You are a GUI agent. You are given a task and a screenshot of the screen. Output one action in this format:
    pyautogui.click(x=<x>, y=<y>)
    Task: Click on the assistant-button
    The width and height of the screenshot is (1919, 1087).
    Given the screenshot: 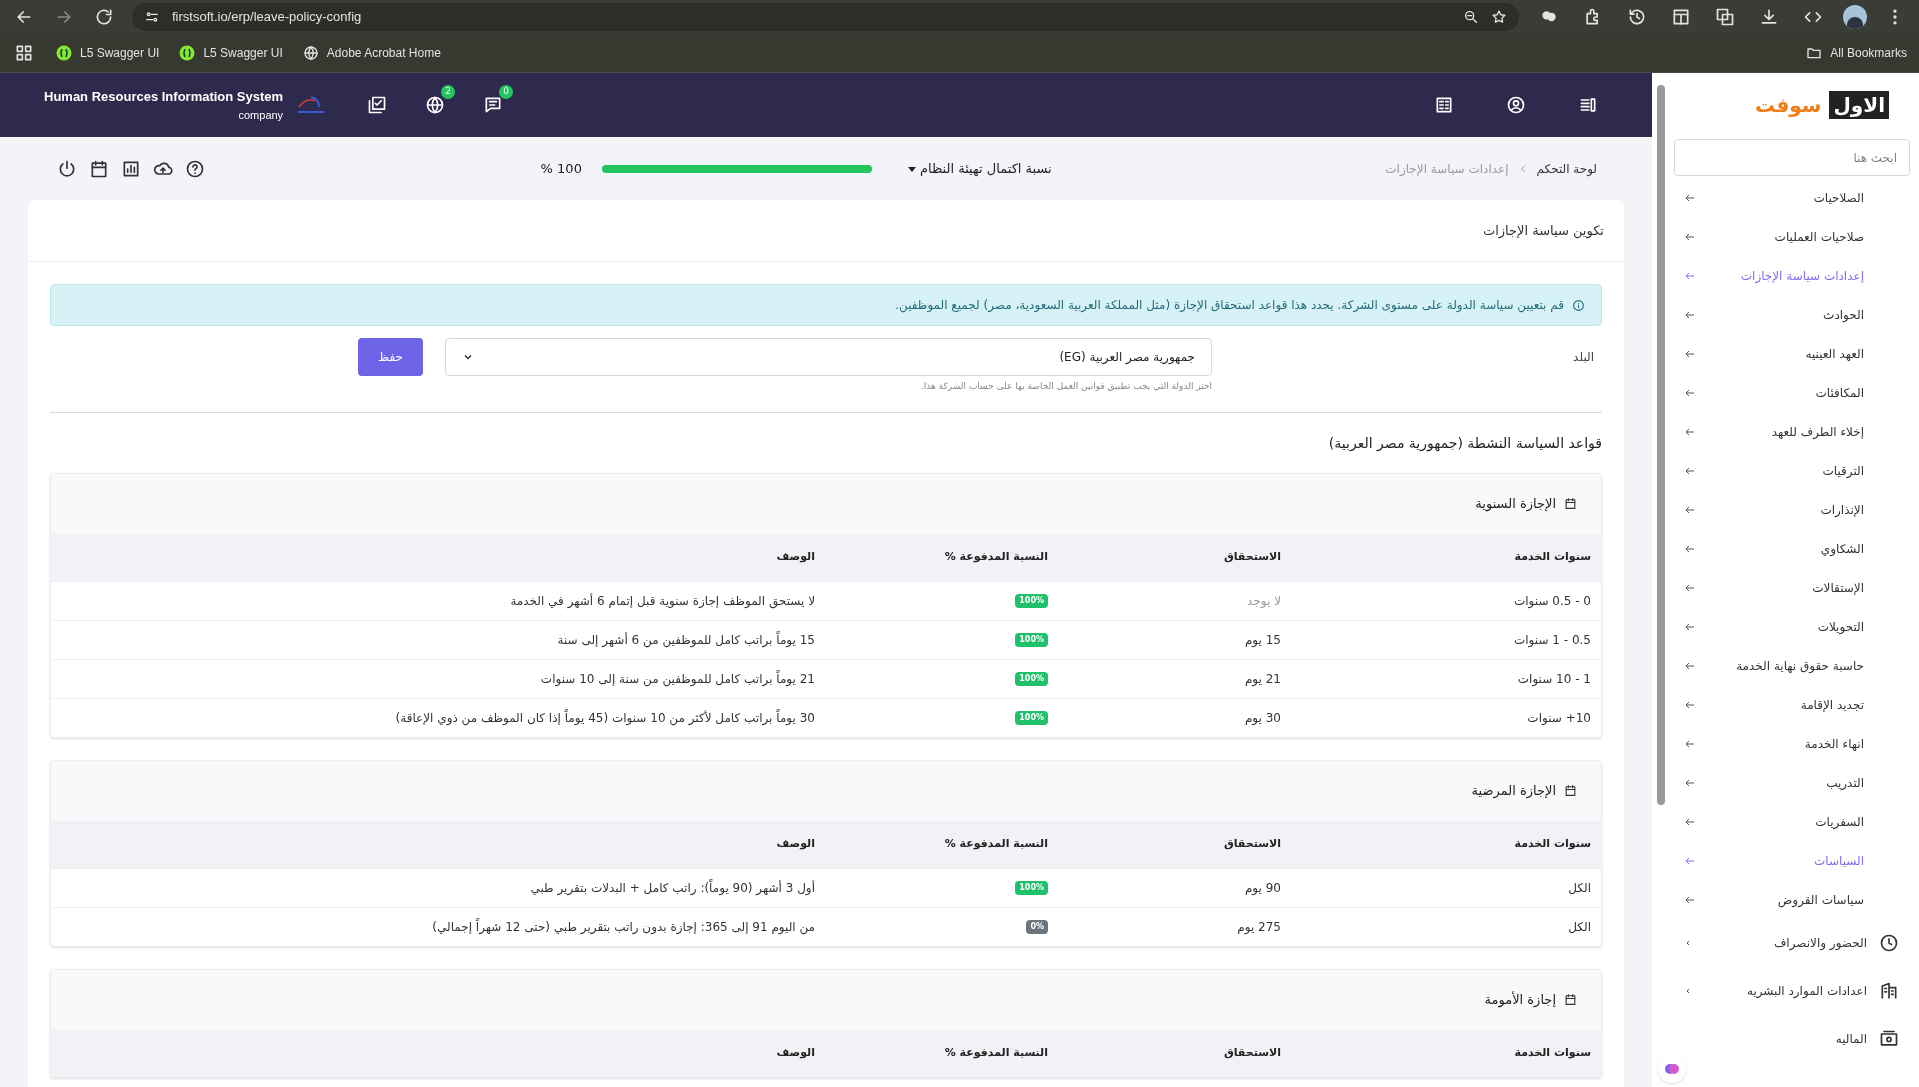 What is the action you would take?
    pyautogui.click(x=1672, y=1069)
    